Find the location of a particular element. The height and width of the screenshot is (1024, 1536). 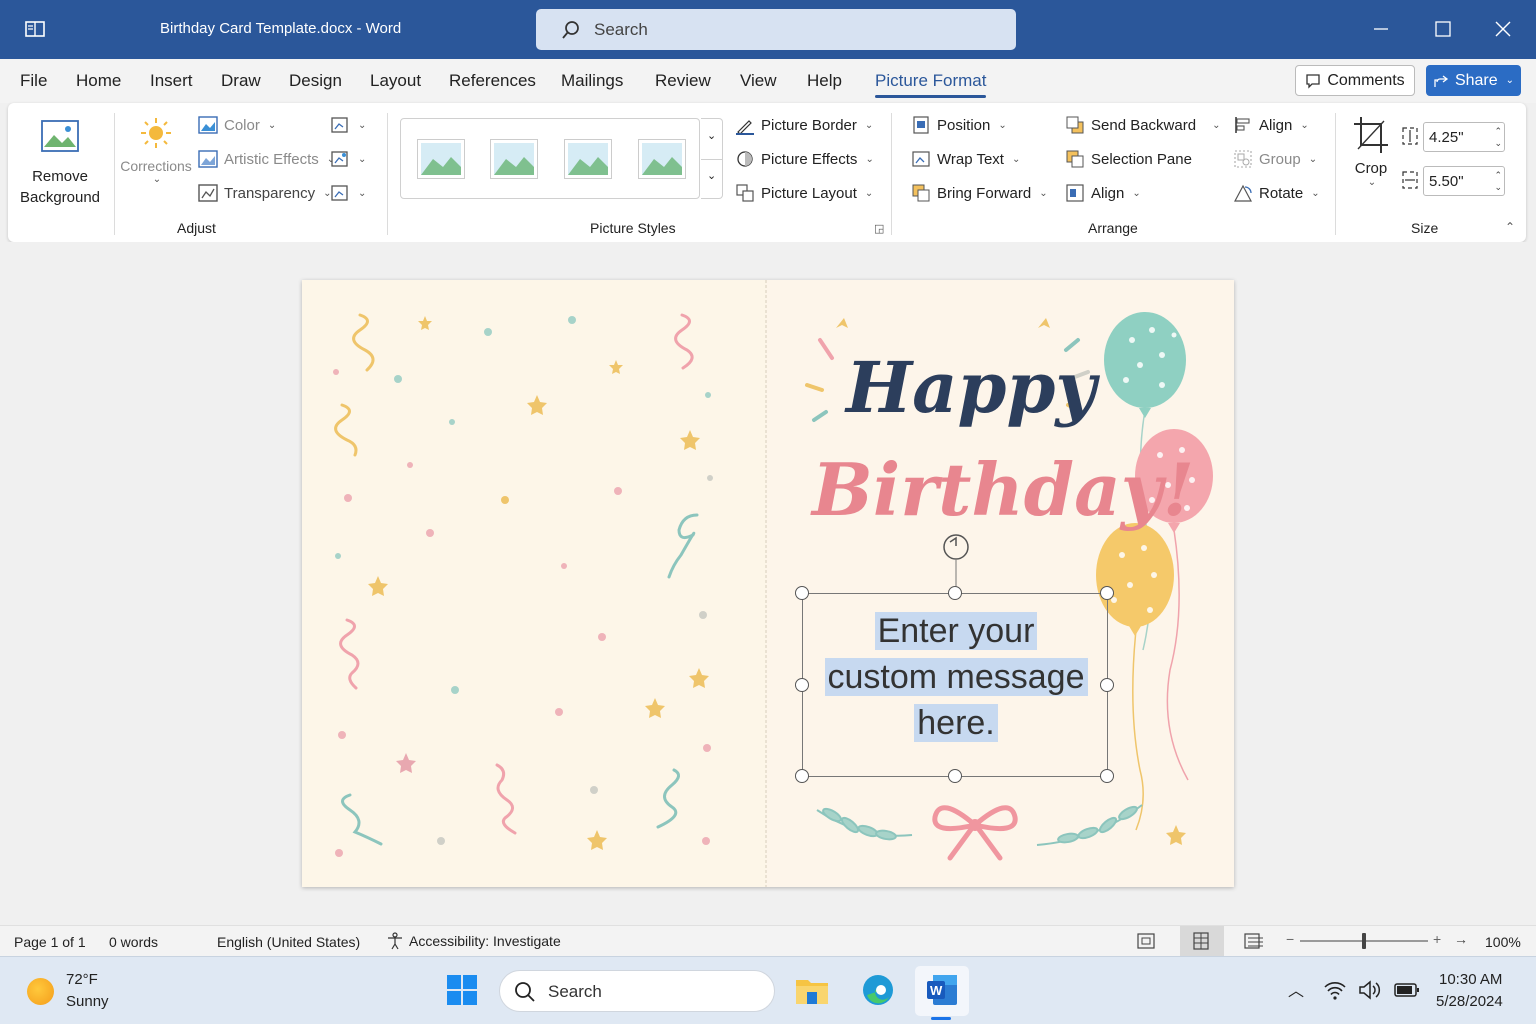

volume-icon is located at coordinates (1371, 990).